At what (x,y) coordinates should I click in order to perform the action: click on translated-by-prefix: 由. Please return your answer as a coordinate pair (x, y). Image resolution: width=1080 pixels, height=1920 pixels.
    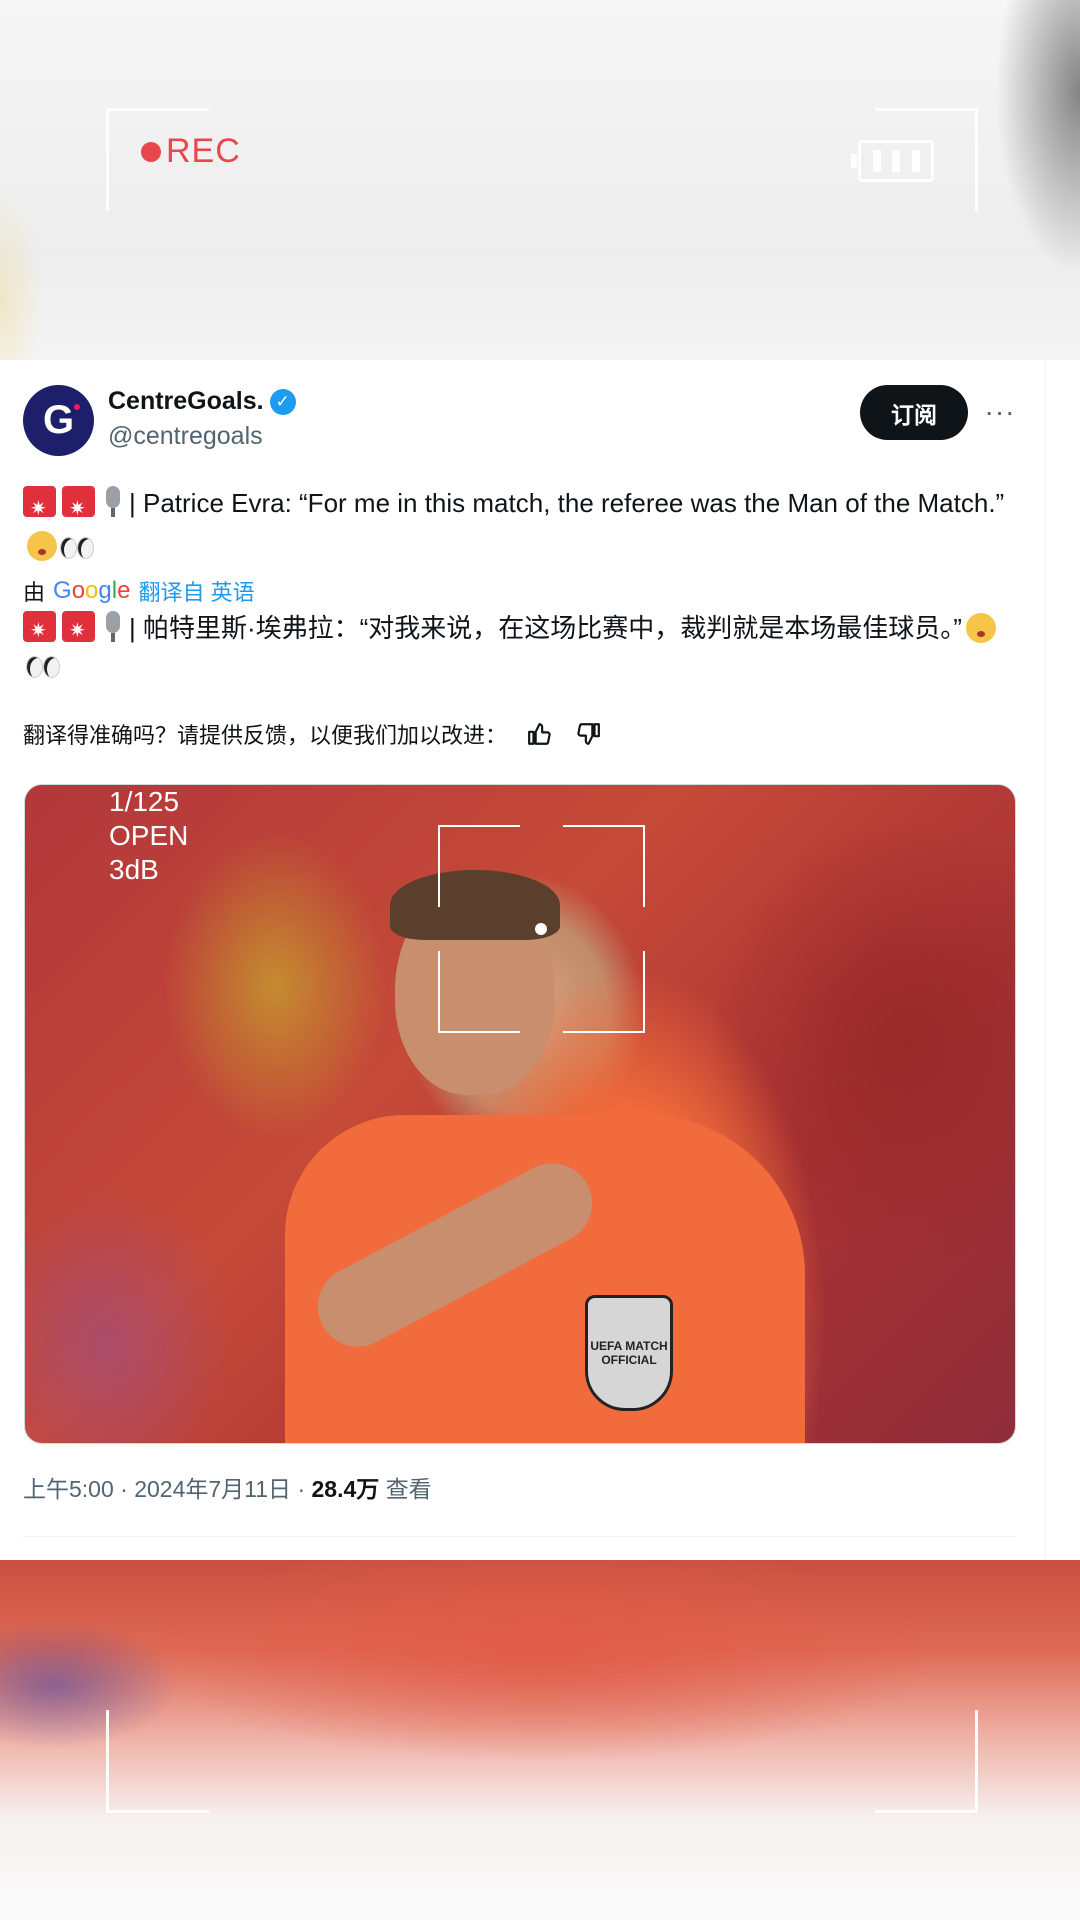
    Looking at the image, I should click on (34, 592).